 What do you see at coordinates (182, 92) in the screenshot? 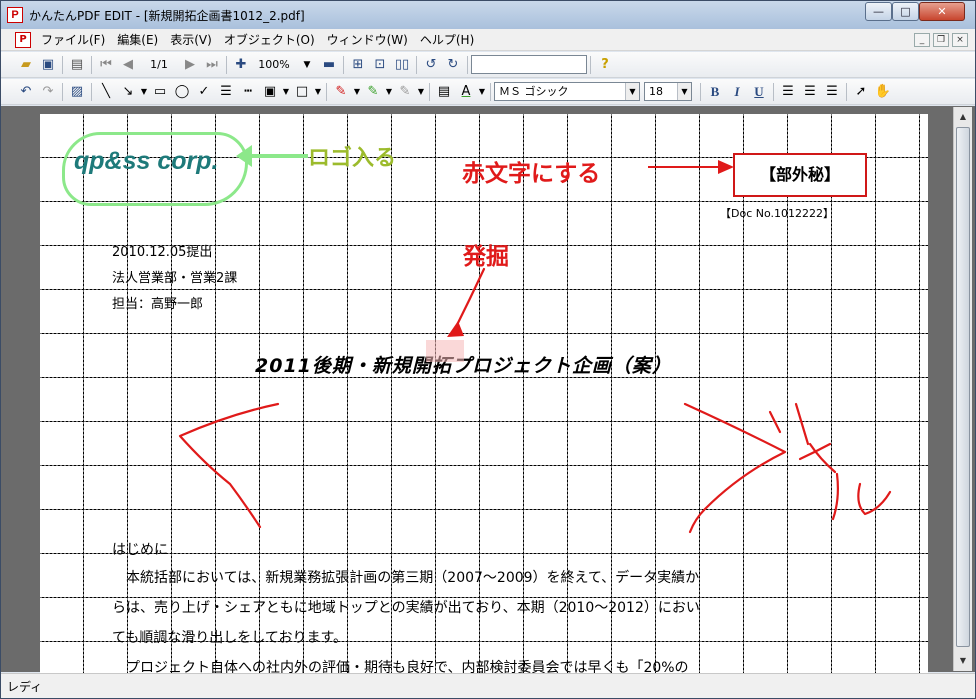
I see `ellipse-tool-icon: ◯` at bounding box center [182, 92].